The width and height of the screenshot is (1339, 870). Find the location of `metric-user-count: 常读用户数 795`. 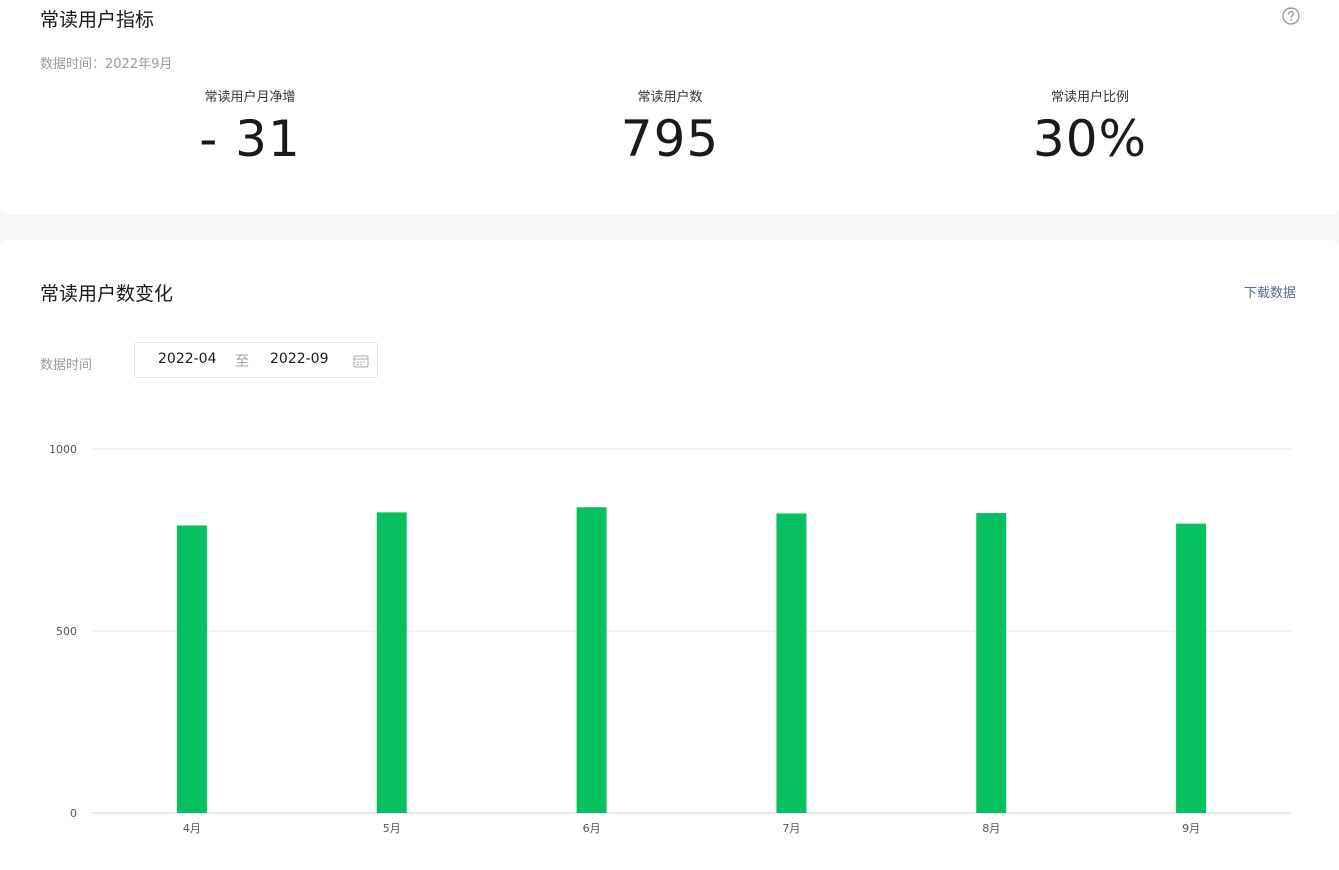

metric-user-count: 常读用户数 795 is located at coordinates (670, 129).